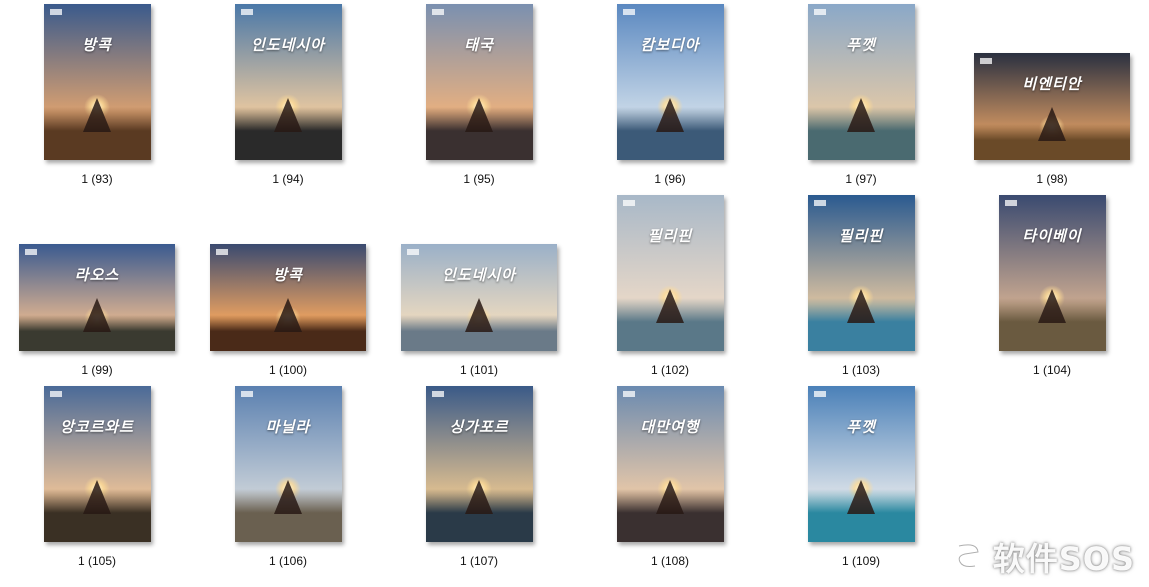 This screenshot has height=587, width=1149. What do you see at coordinates (1052, 106) in the screenshot?
I see `file-thumbnail: 비엔티안` at bounding box center [1052, 106].